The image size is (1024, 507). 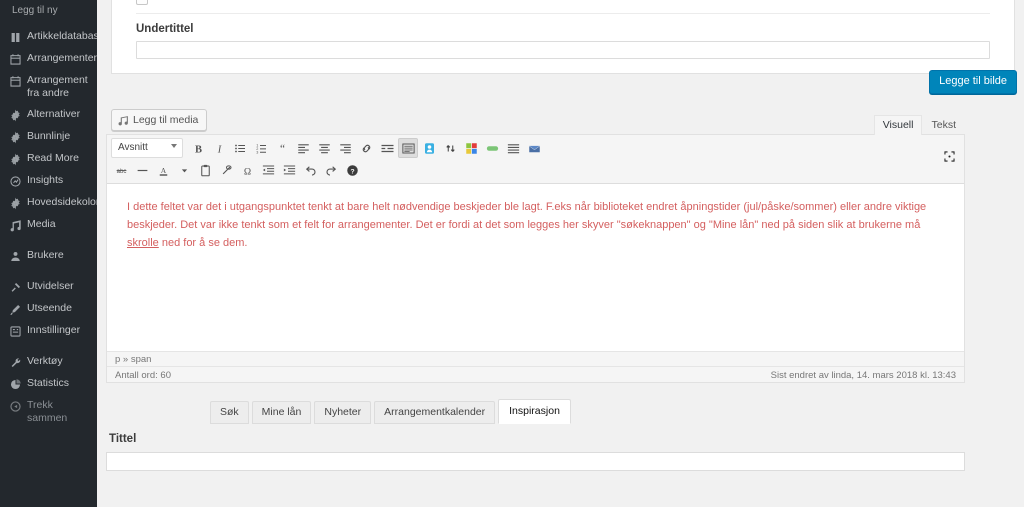 I want to click on sidebar-item-utvidelser: Utvidelser, so click(x=48, y=287).